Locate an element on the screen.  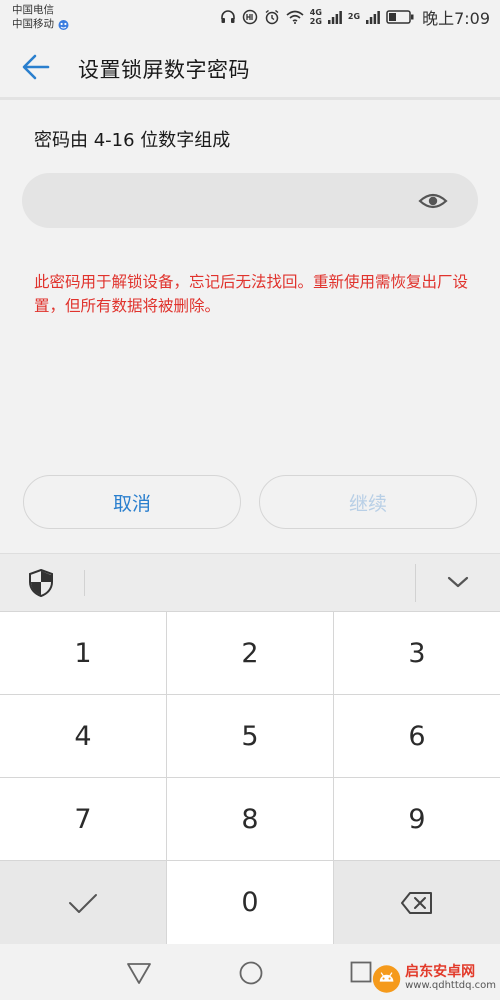
wifi-icon is located at coordinates (295, 17).